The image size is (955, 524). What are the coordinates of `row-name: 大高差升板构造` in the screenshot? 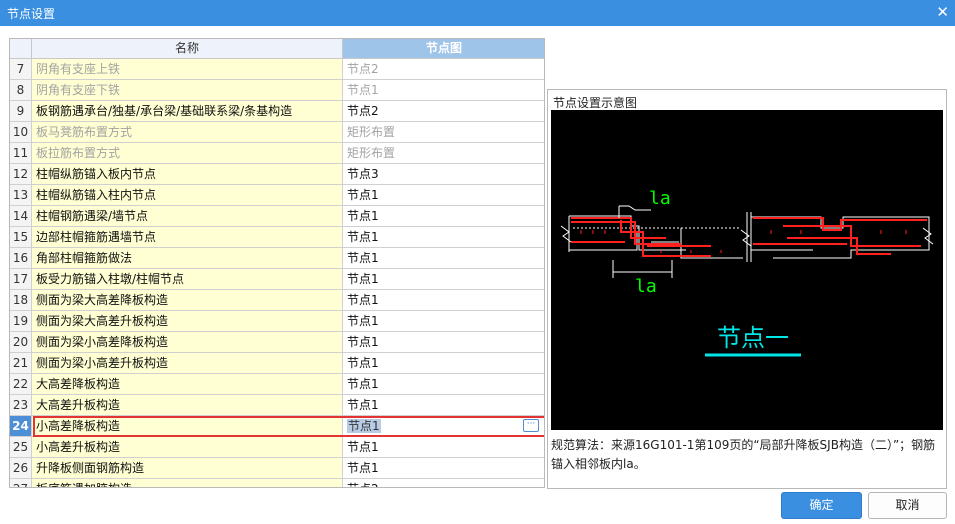 It's located at (187, 405).